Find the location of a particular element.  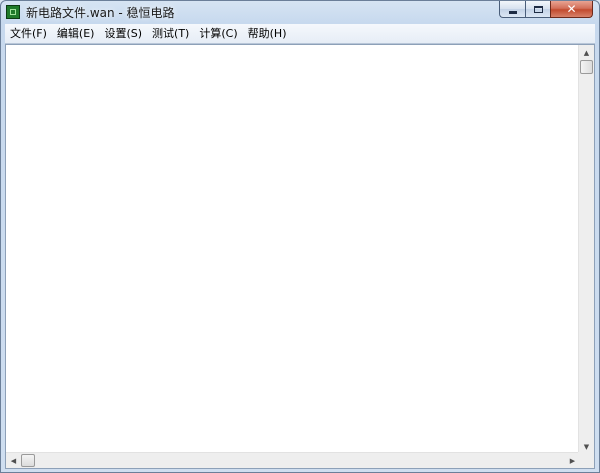

scrollbar-corner is located at coordinates (586, 460).